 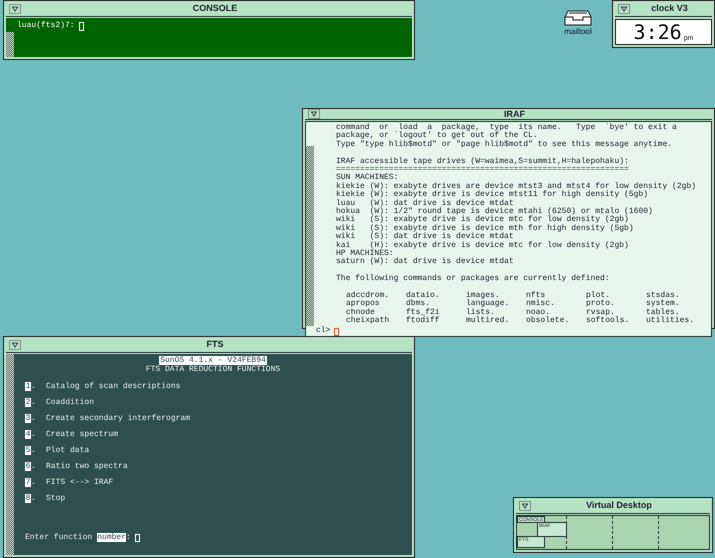 I want to click on heading: FTS DATA REDUCTION FUNCTIONS, so click(x=213, y=369).